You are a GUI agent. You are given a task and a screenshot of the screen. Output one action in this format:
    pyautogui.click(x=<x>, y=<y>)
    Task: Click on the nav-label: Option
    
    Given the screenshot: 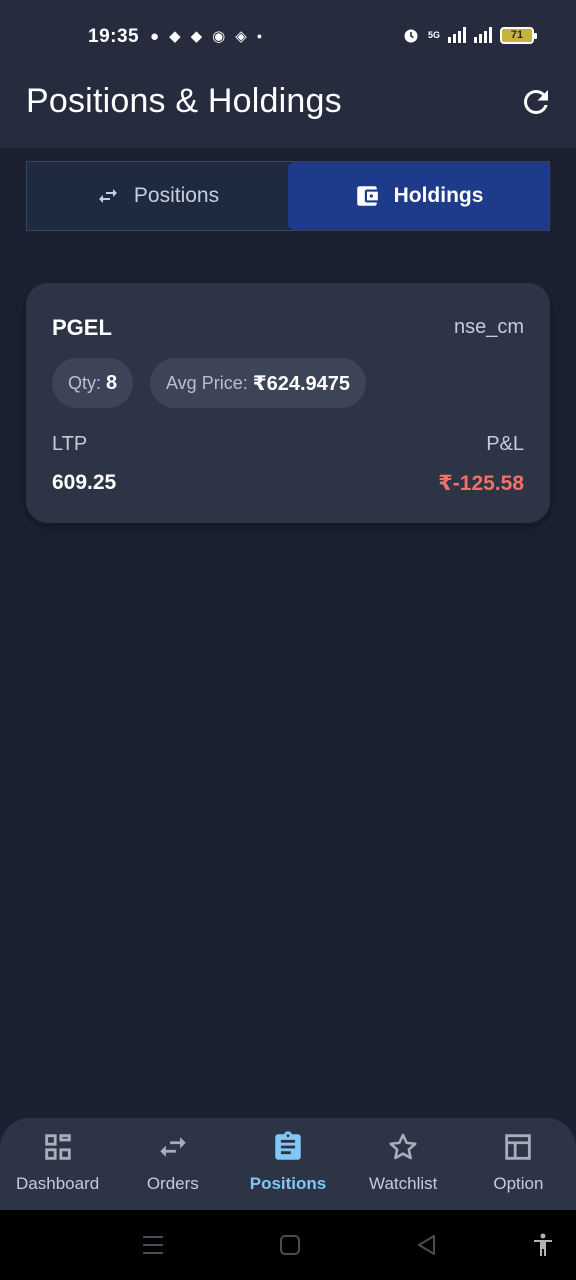 What is the action you would take?
    pyautogui.click(x=518, y=1183)
    